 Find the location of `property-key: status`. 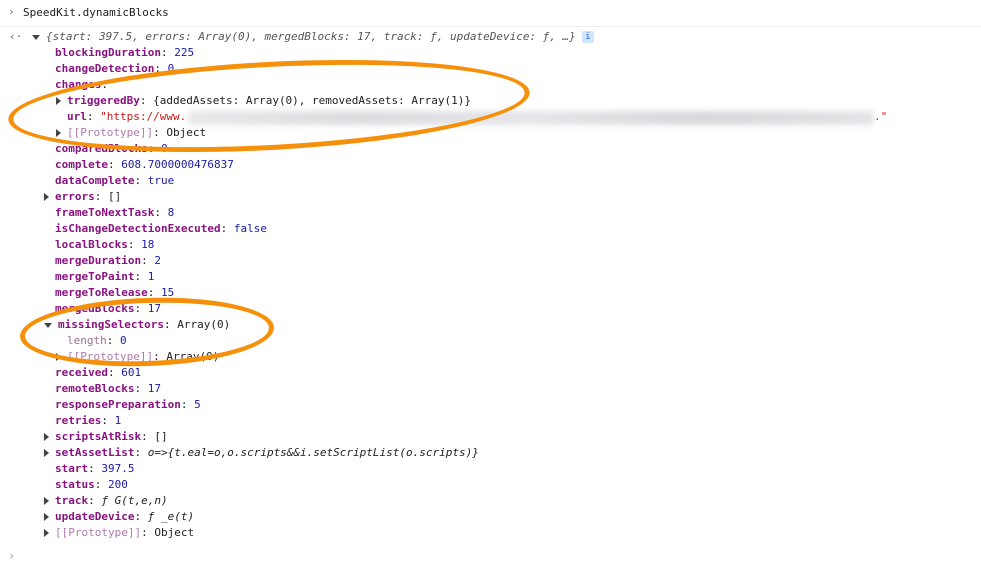

property-key: status is located at coordinates (75, 484).